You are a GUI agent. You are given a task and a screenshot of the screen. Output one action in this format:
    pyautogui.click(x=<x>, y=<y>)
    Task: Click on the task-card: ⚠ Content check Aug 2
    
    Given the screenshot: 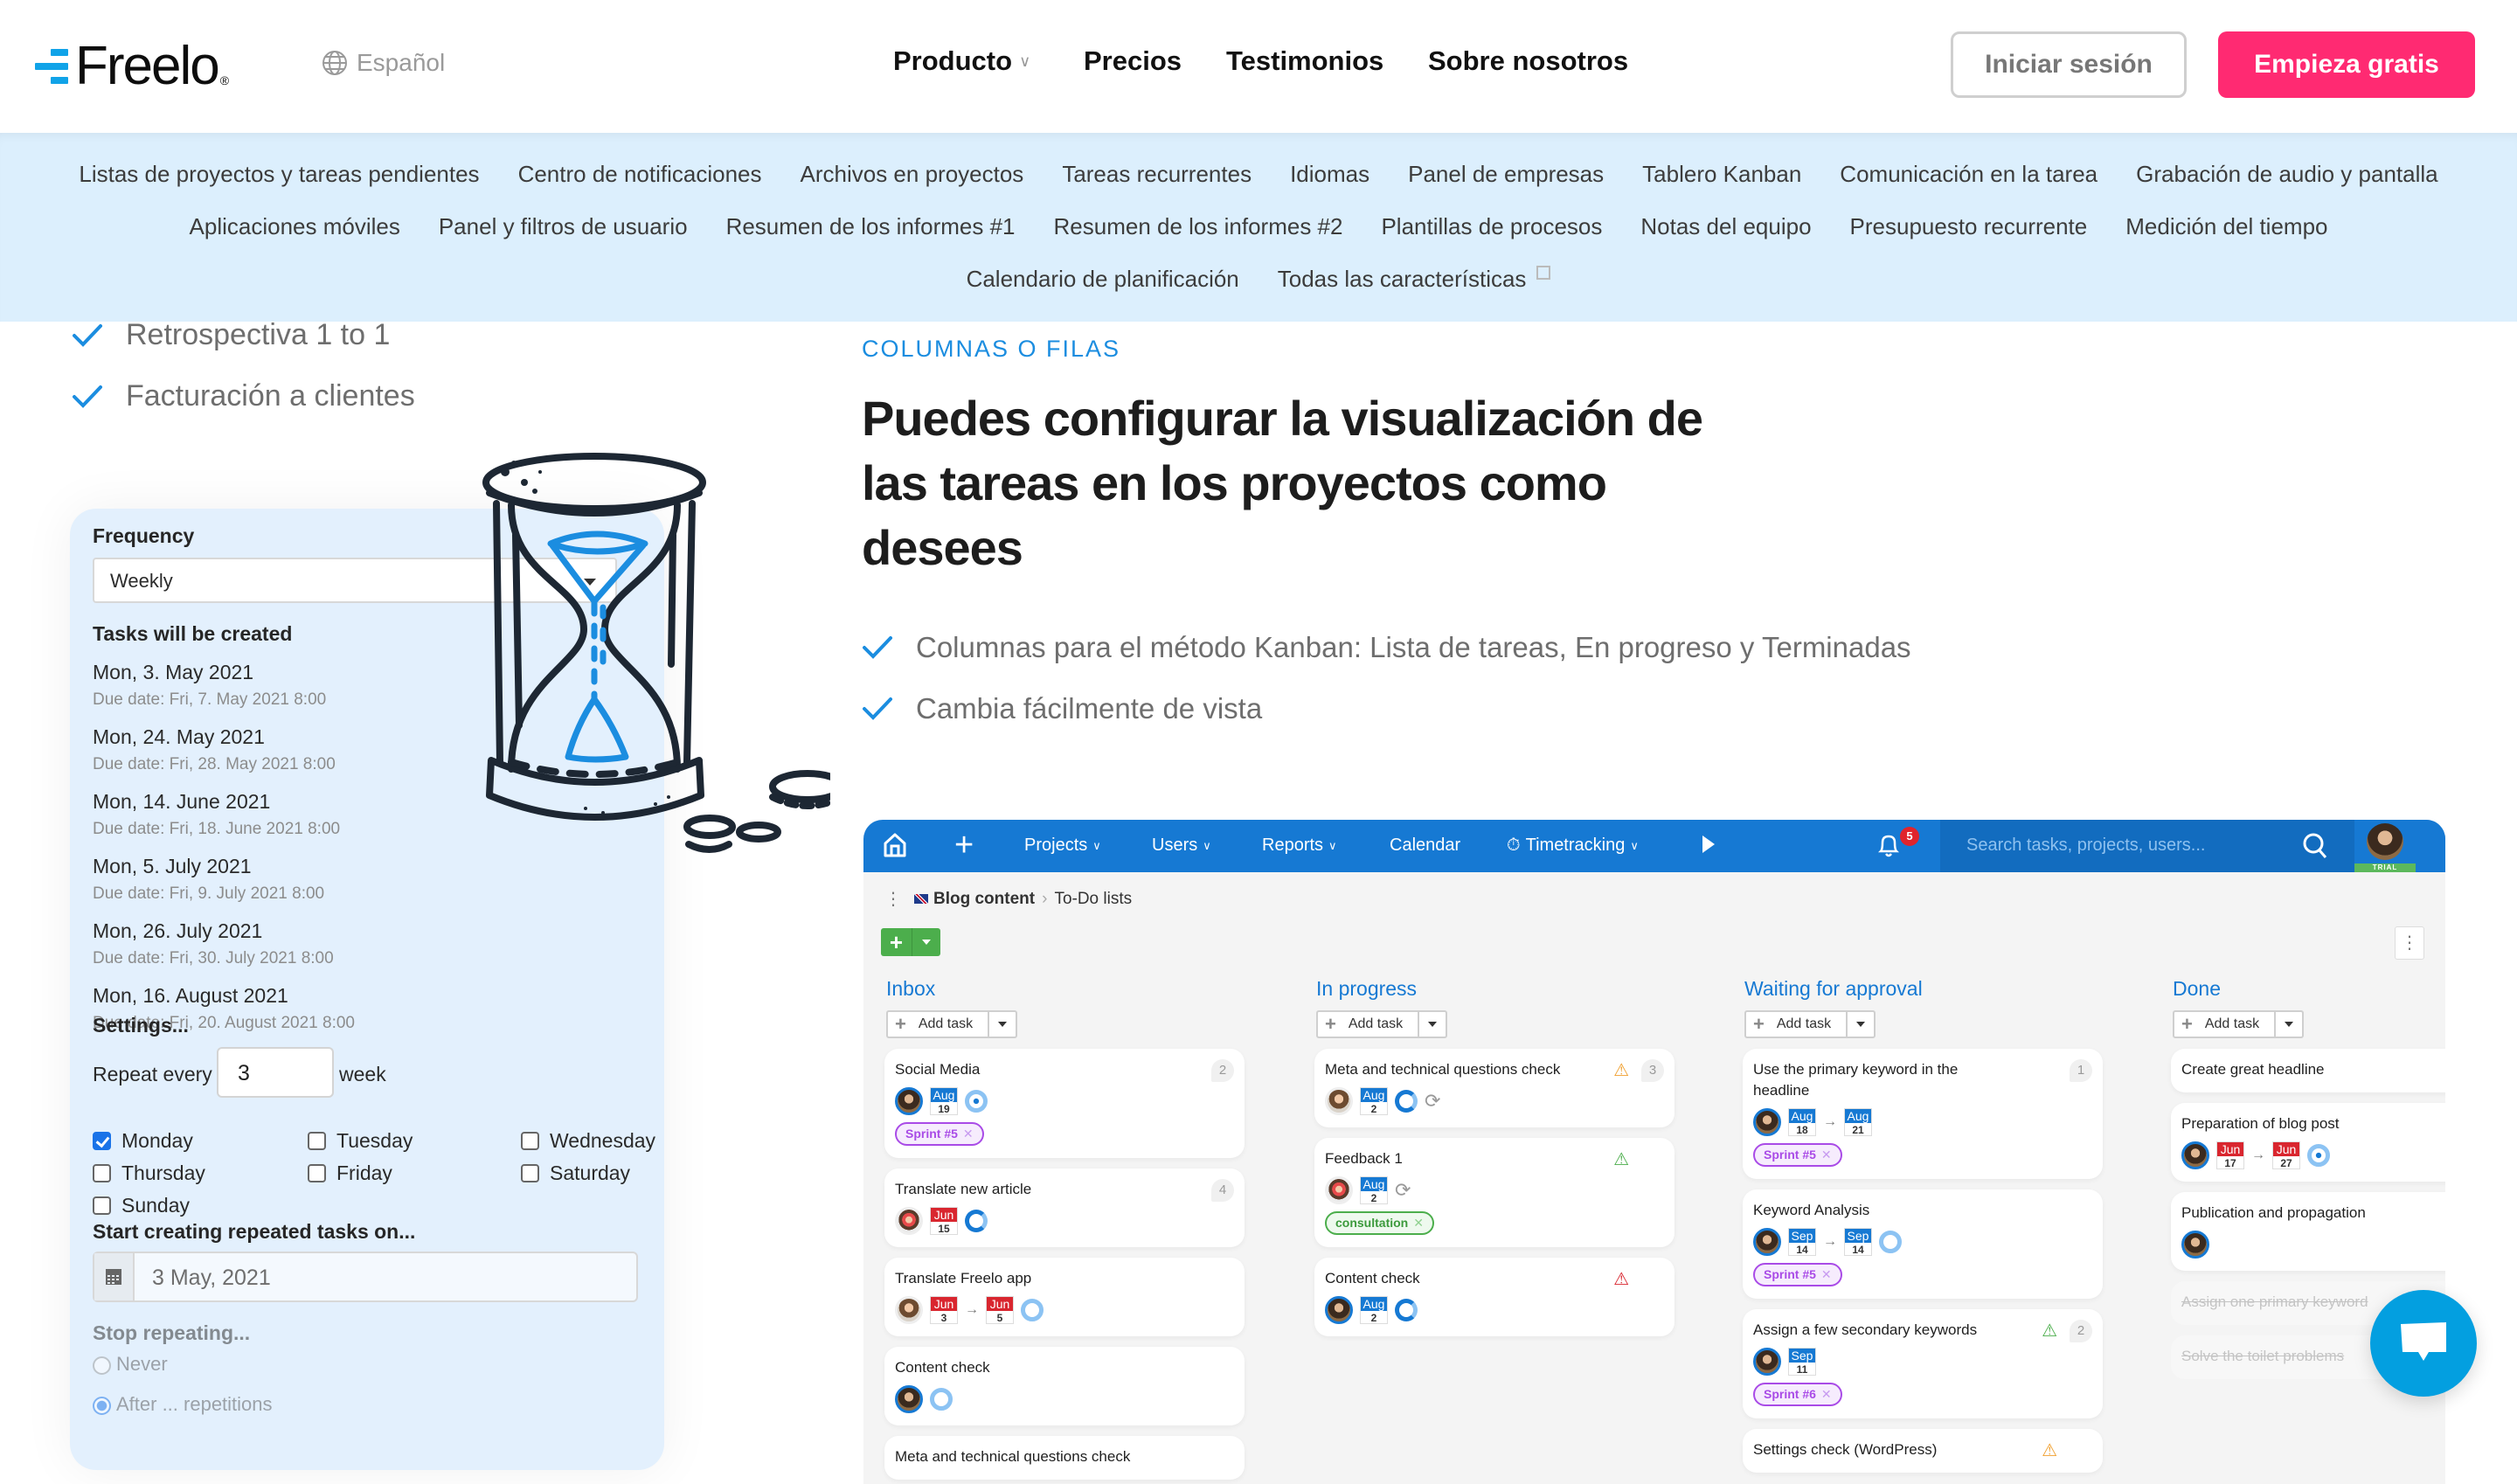 What is the action you would take?
    pyautogui.click(x=1494, y=1297)
    